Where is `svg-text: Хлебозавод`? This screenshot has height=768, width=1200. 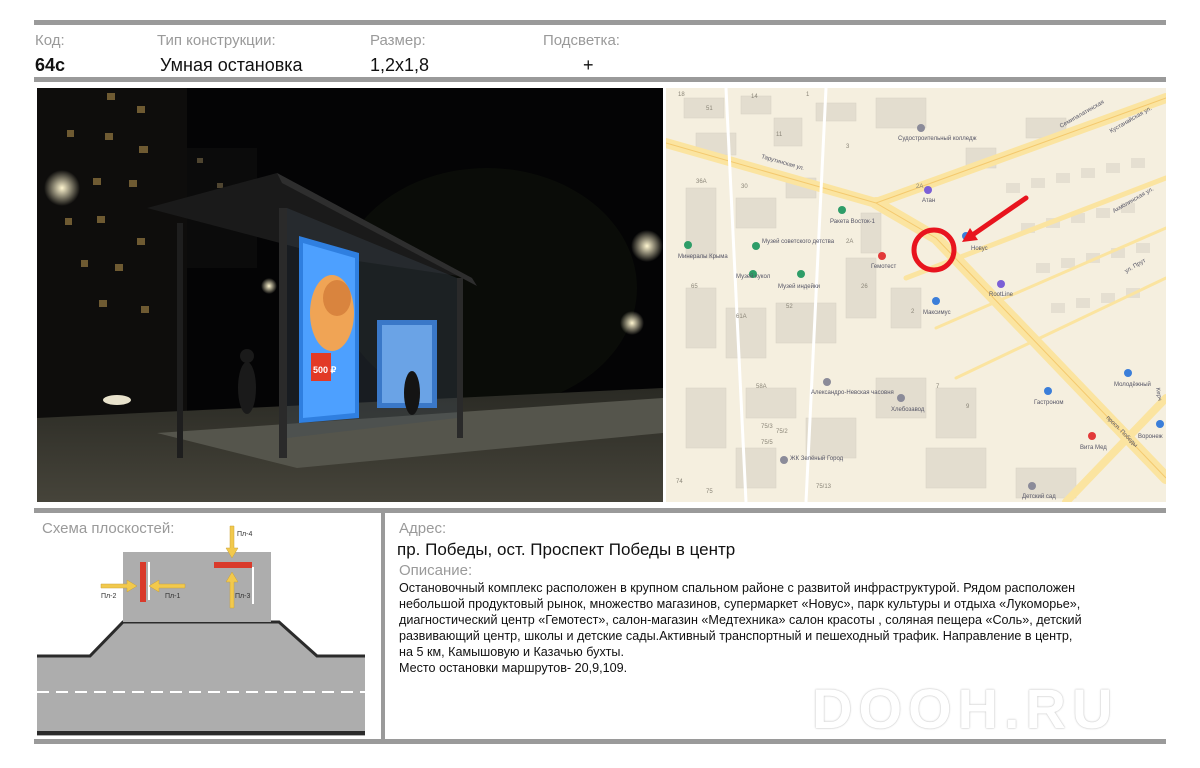 svg-text: Хлебозавод is located at coordinates (908, 410).